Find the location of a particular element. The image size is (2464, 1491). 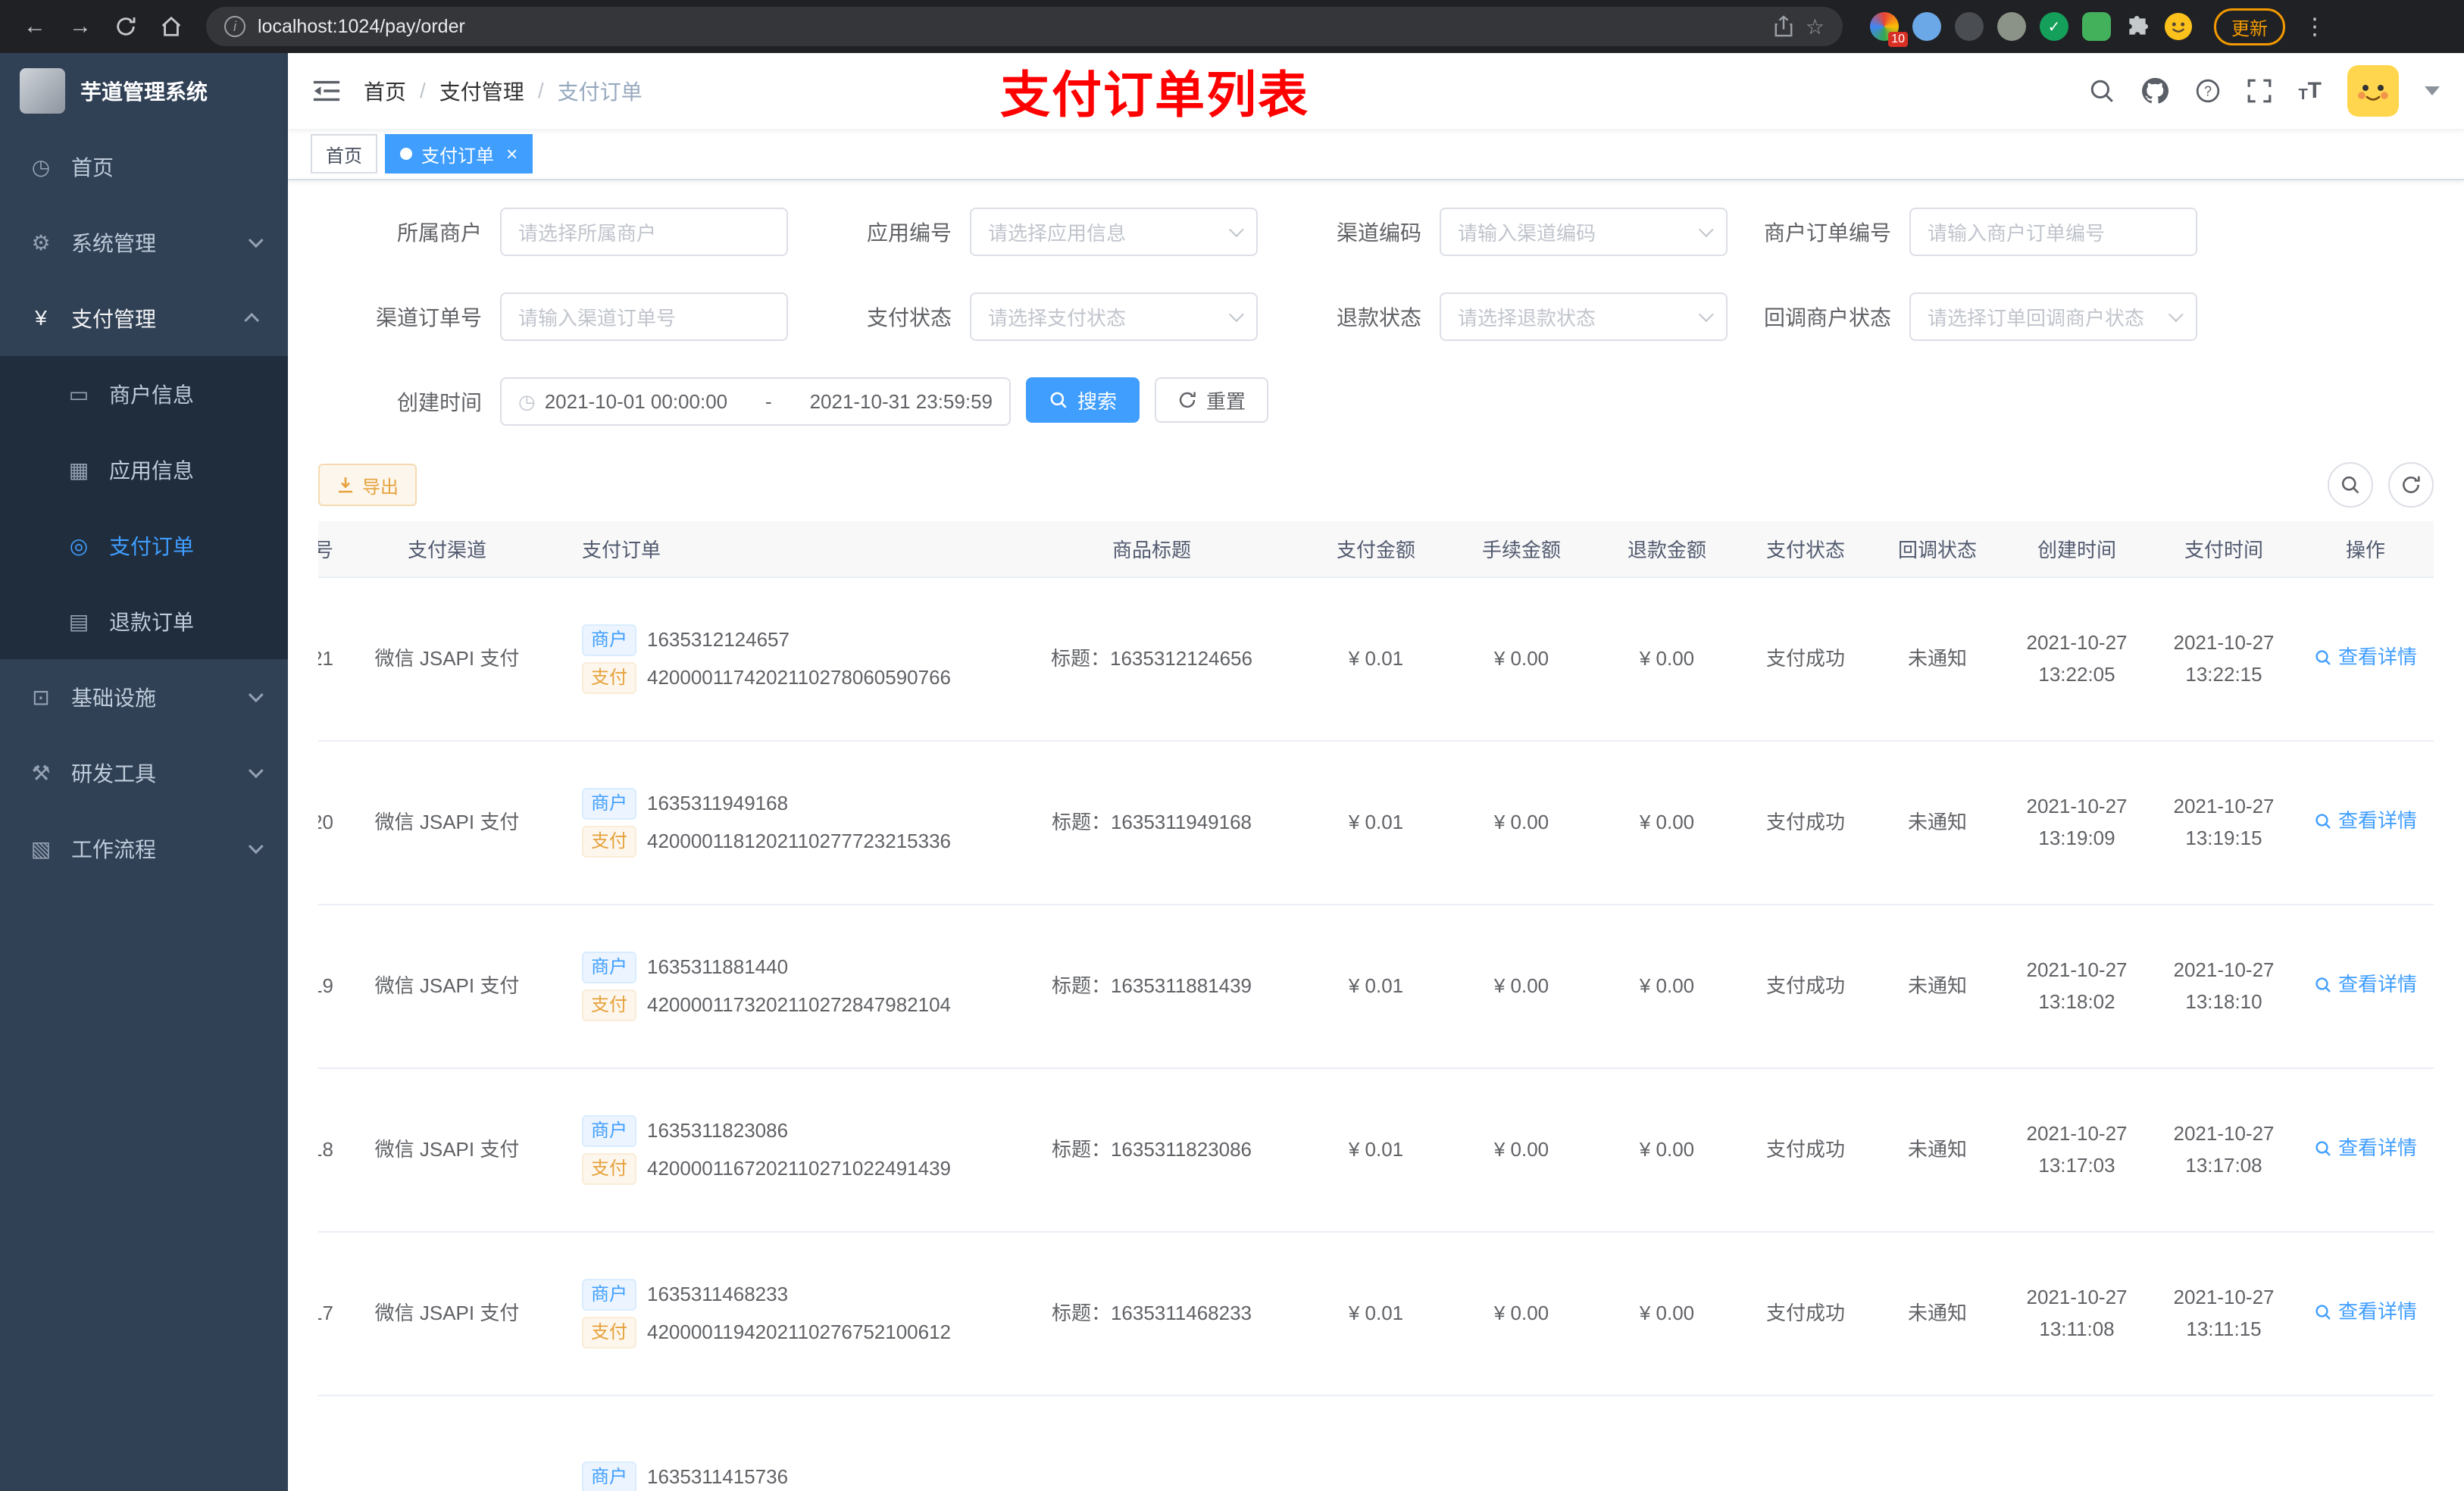

sidebar-item-label: 系统管理 is located at coordinates (114, 243).